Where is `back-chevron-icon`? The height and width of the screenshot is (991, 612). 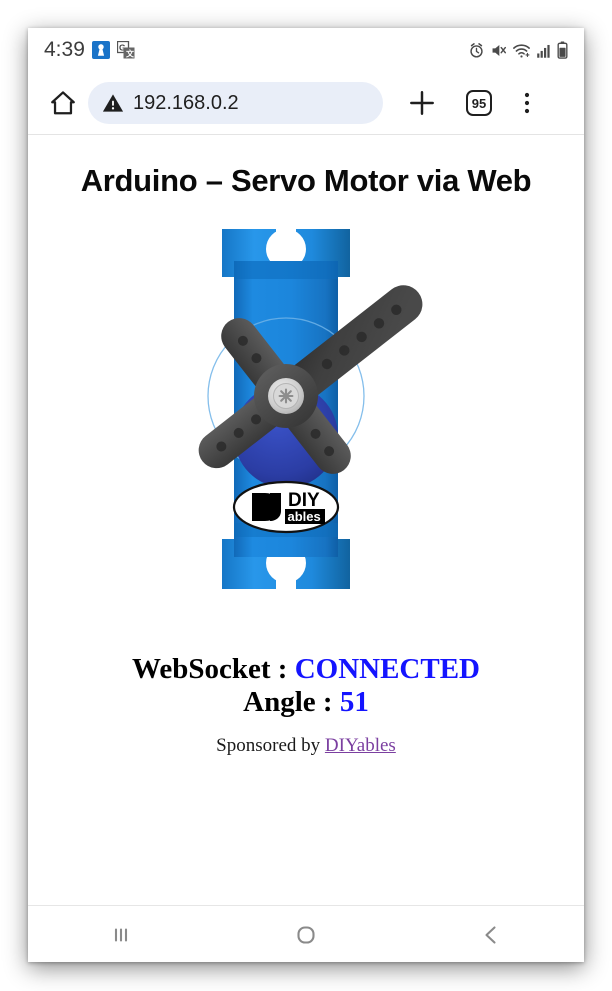 back-chevron-icon is located at coordinates (490, 935).